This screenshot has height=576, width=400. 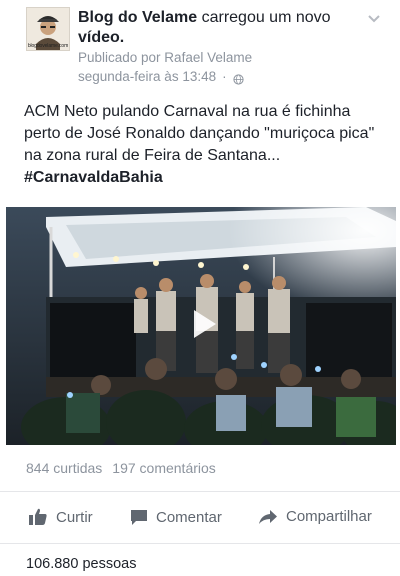 I want to click on play-button, so click(x=203, y=324).